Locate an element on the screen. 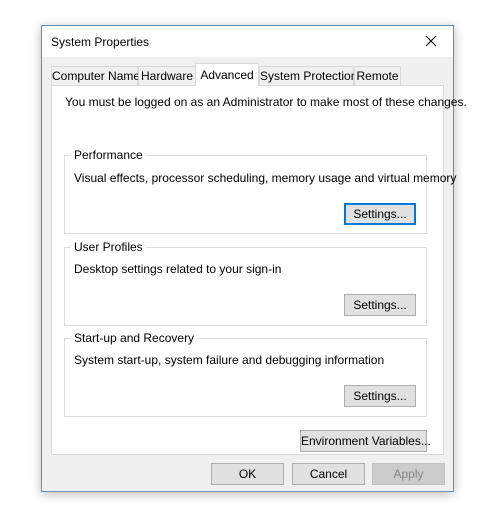 This screenshot has height=525, width=477. user-profiles-description: Desktop settings related to your sign-in is located at coordinates (178, 269).